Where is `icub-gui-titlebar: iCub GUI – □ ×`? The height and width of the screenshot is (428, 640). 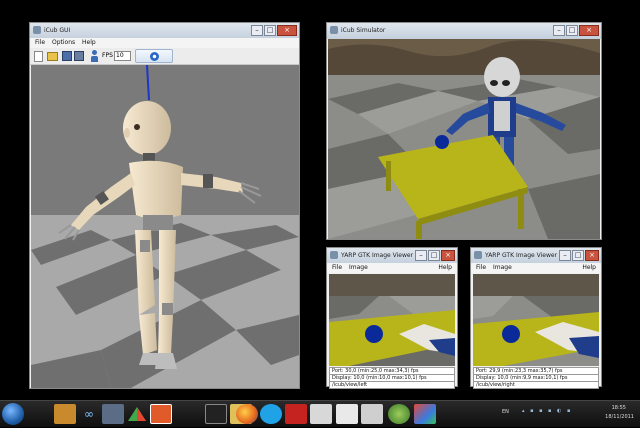
icub-gui-titlebar: iCub GUI – □ × is located at coordinates (164, 31).